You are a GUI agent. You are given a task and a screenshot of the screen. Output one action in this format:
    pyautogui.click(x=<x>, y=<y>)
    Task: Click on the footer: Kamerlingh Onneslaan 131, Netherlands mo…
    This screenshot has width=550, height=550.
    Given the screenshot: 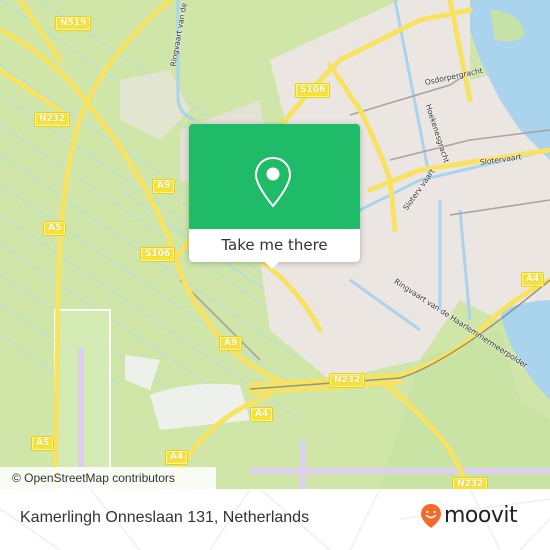 What is the action you would take?
    pyautogui.click(x=275, y=519)
    